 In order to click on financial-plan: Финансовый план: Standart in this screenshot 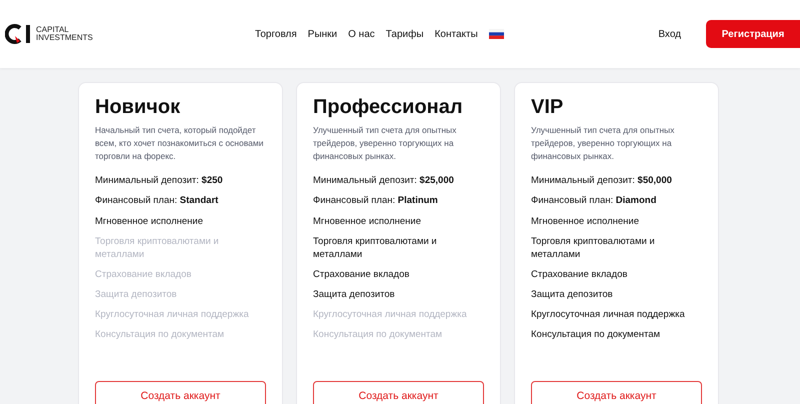, I will do `click(157, 201)`.